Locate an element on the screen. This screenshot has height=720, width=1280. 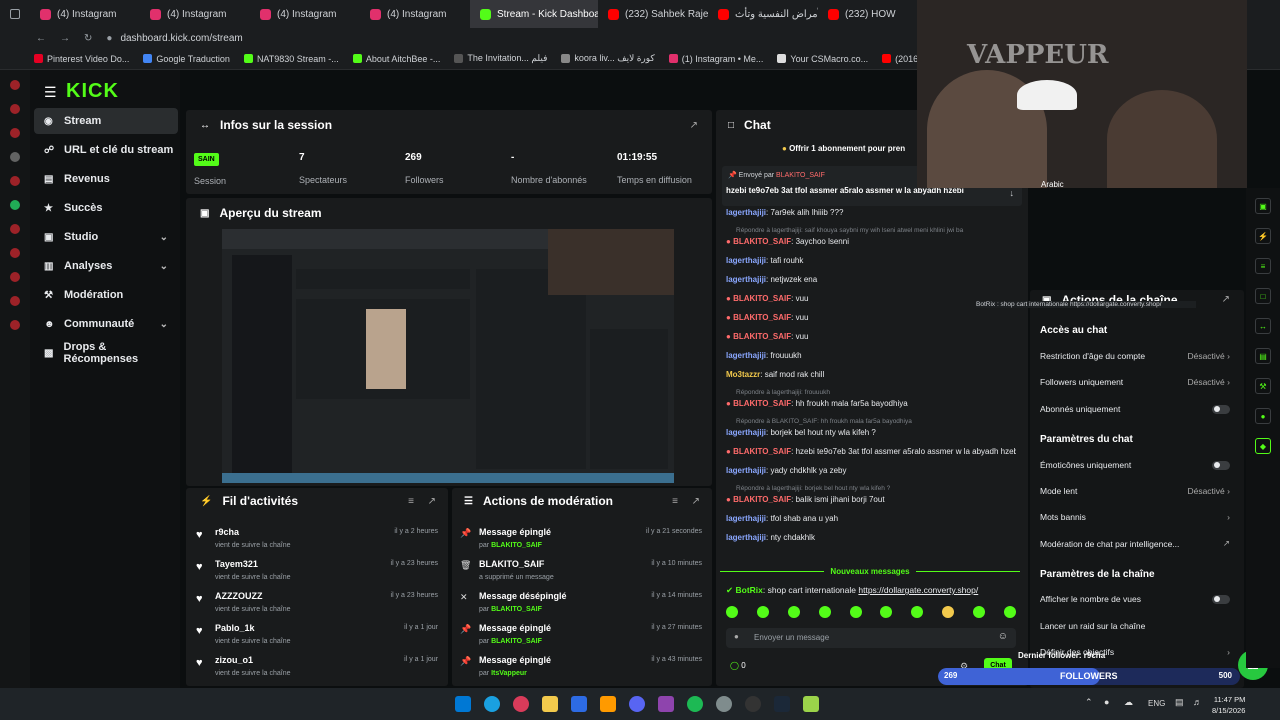
chat-message: lagerthajiji: frouuukh is located at coordinates (871, 355).